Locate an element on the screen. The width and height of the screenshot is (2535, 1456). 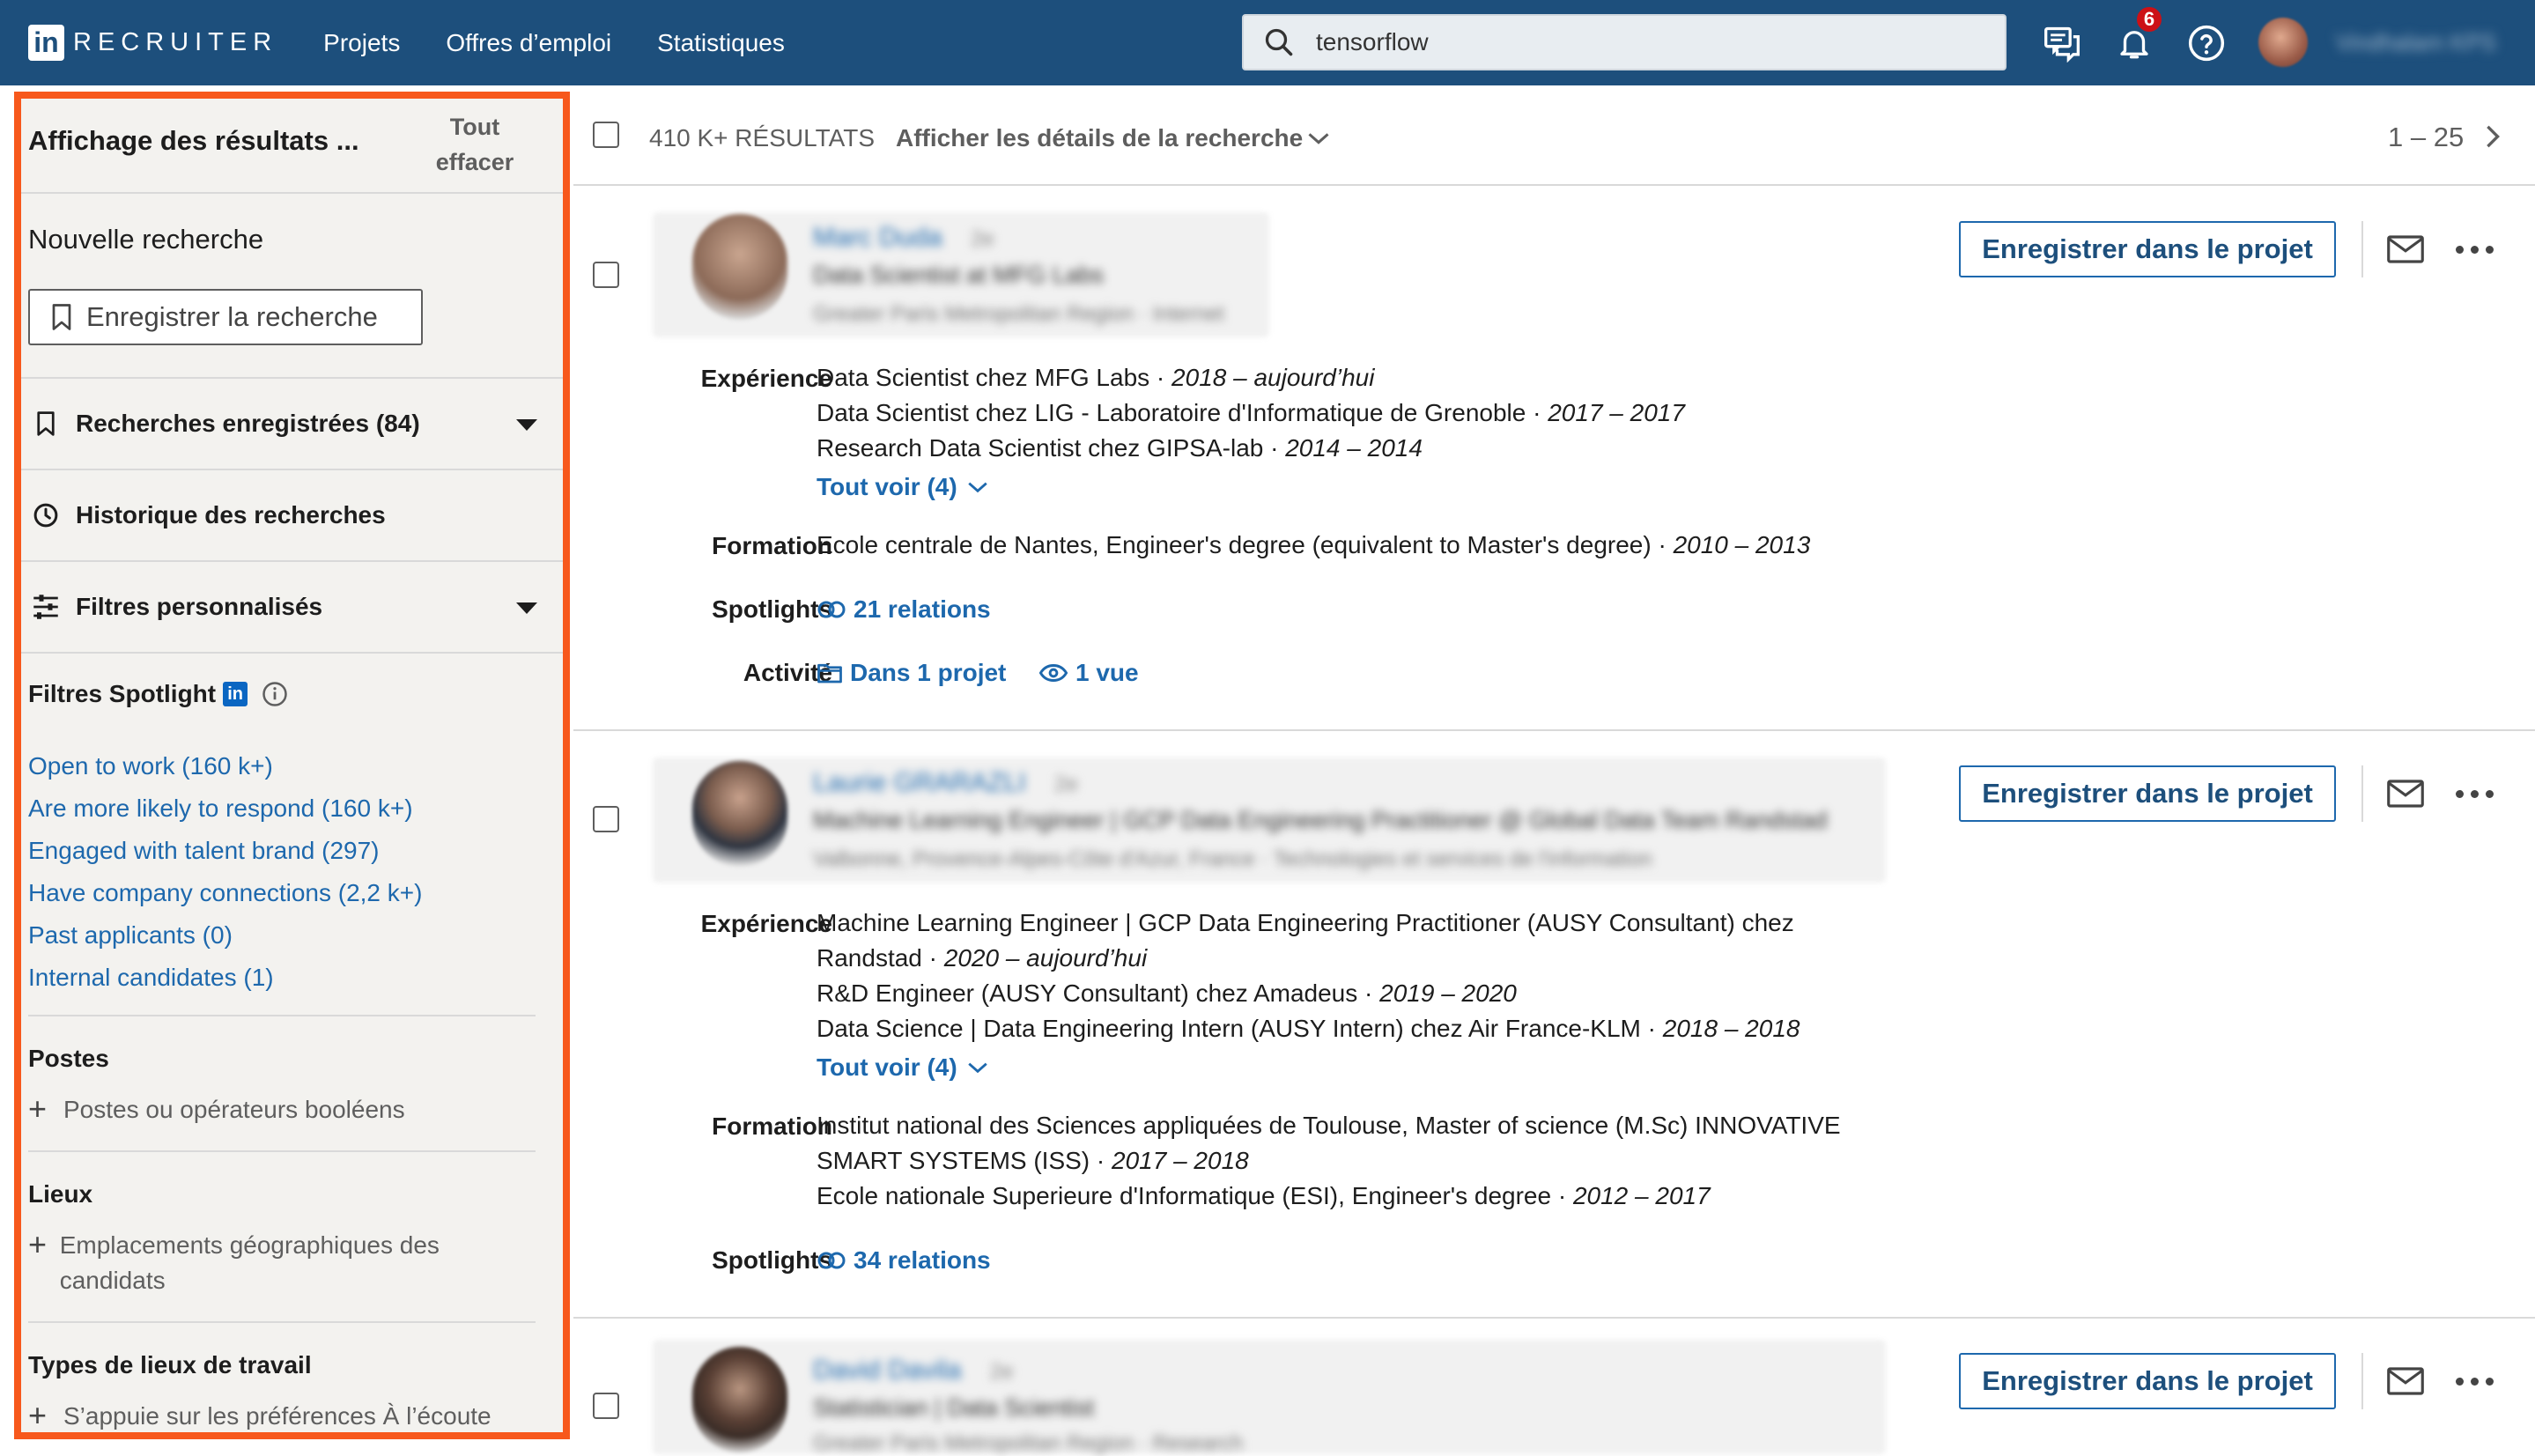
pagination-label: 1 – 25 is located at coordinates (2426, 137).